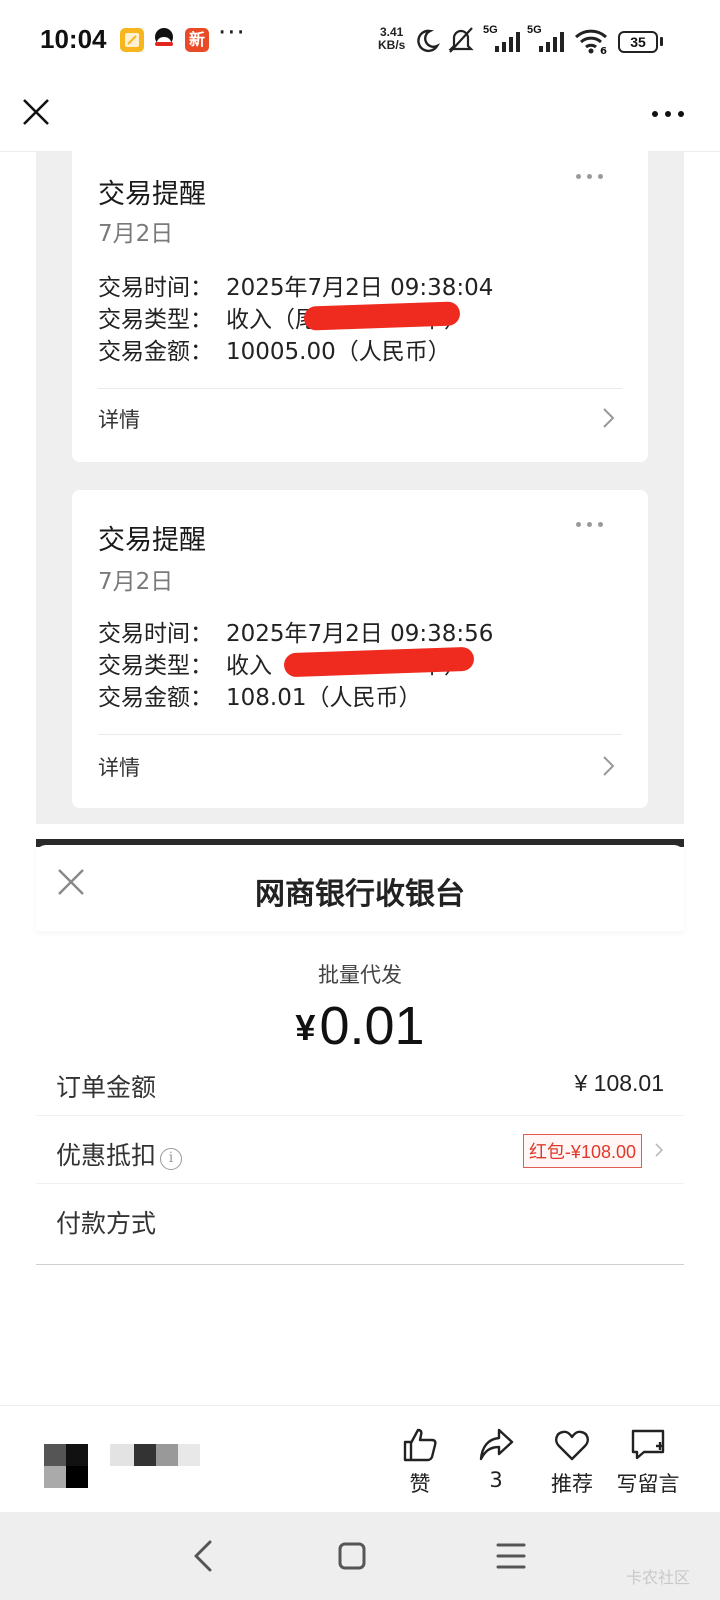 Image resolution: width=720 pixels, height=1600 pixels. Describe the element at coordinates (360, 634) in the screenshot. I see `time-value: 2025年7月2日 09:38:56` at that location.